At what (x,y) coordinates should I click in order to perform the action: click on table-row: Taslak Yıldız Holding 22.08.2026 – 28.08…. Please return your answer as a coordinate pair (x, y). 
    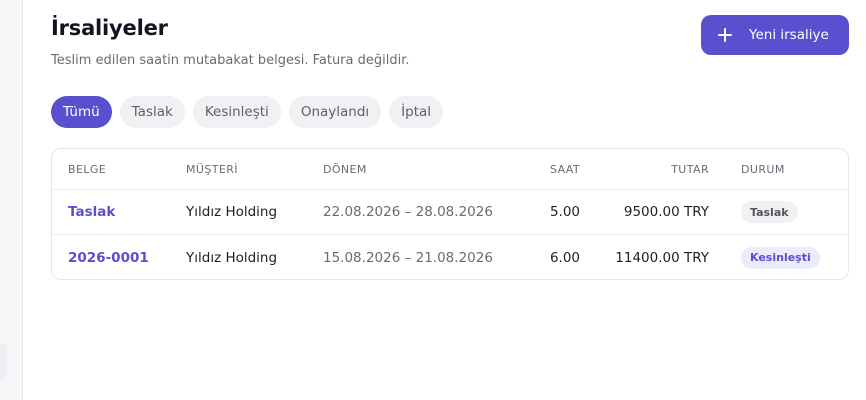
    Looking at the image, I should click on (450, 212).